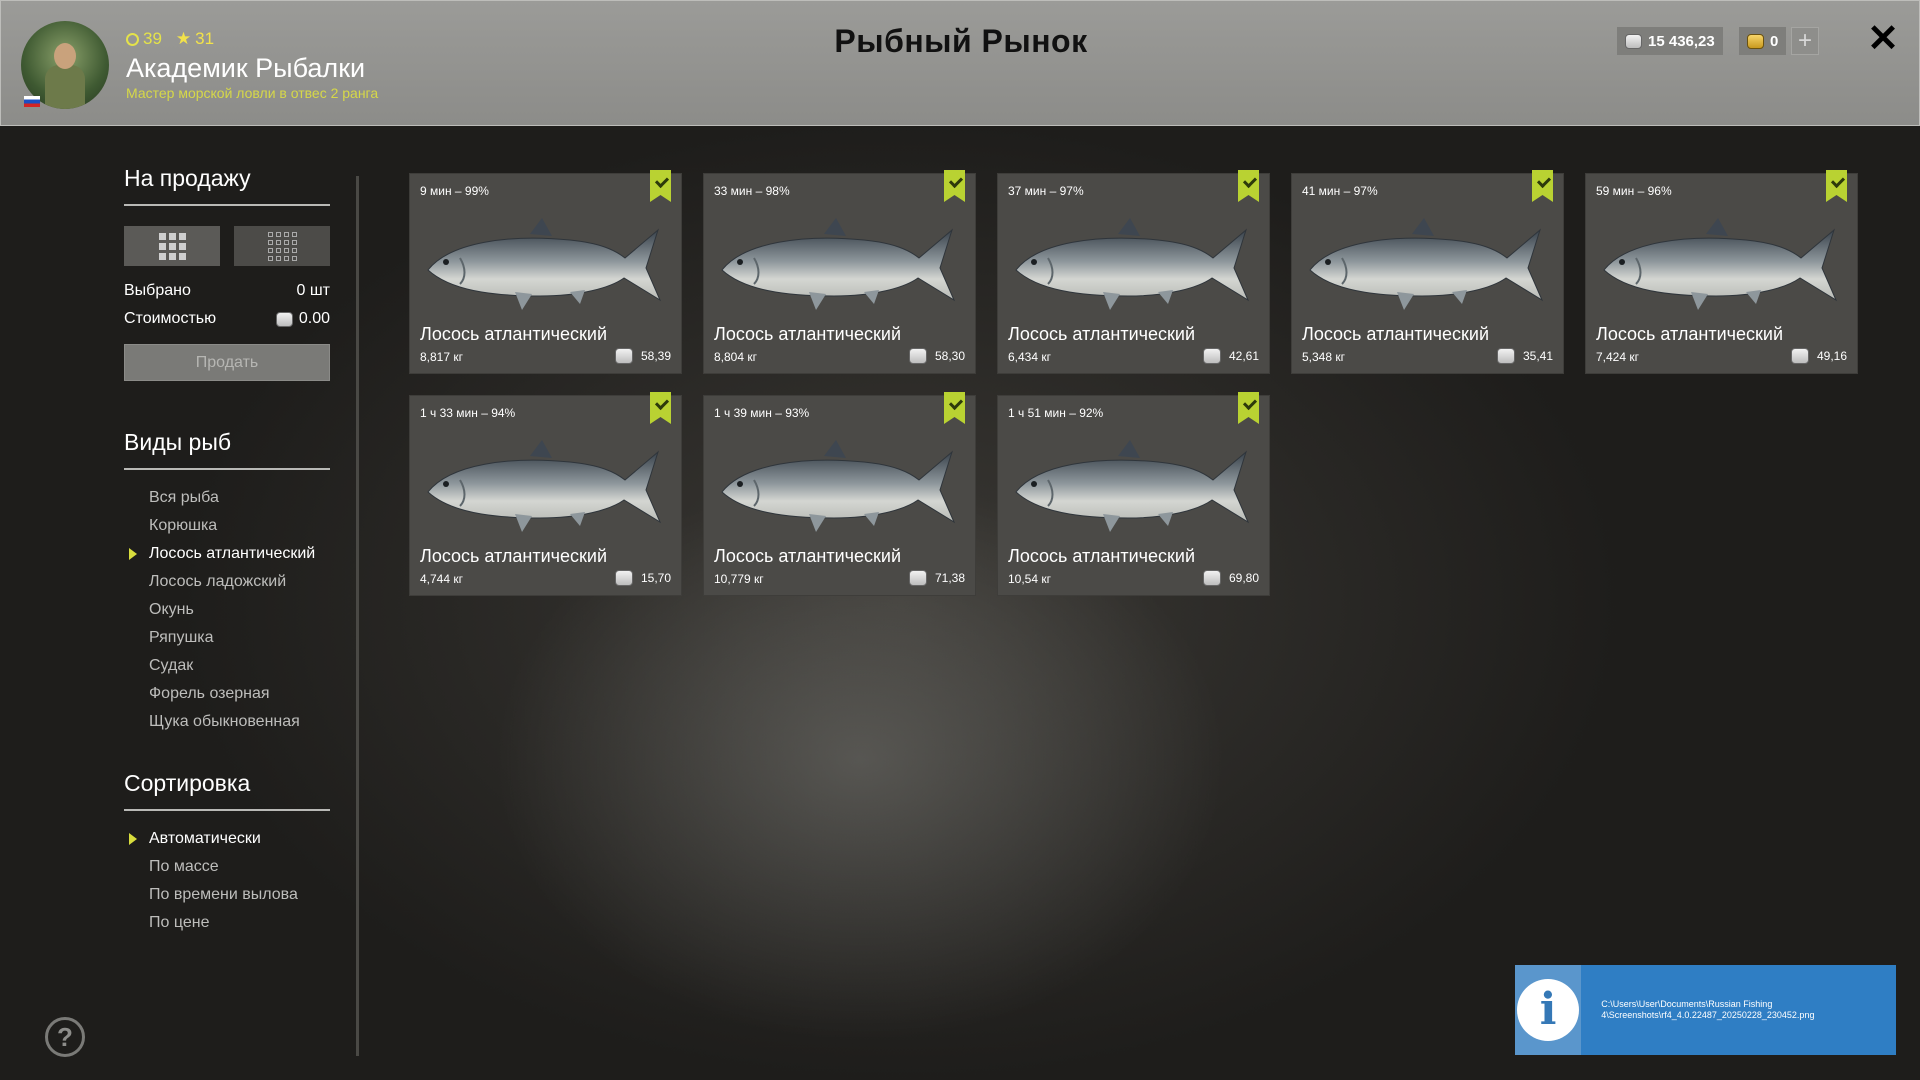 This screenshot has height=1080, width=1920. I want to click on large-grid-button, so click(172, 246).